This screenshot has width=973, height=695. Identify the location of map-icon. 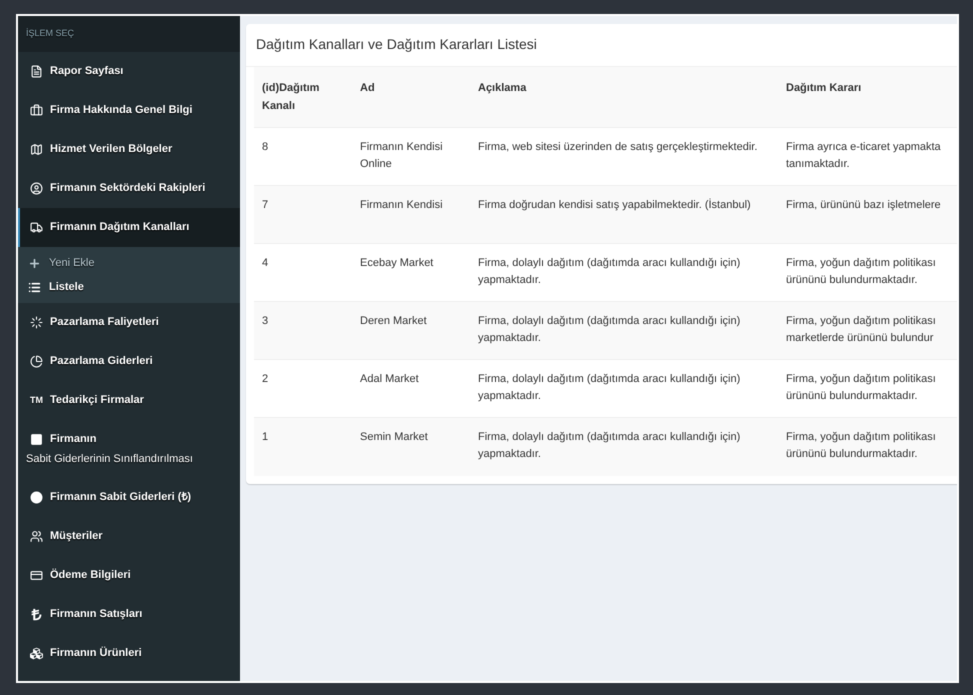
(36, 149).